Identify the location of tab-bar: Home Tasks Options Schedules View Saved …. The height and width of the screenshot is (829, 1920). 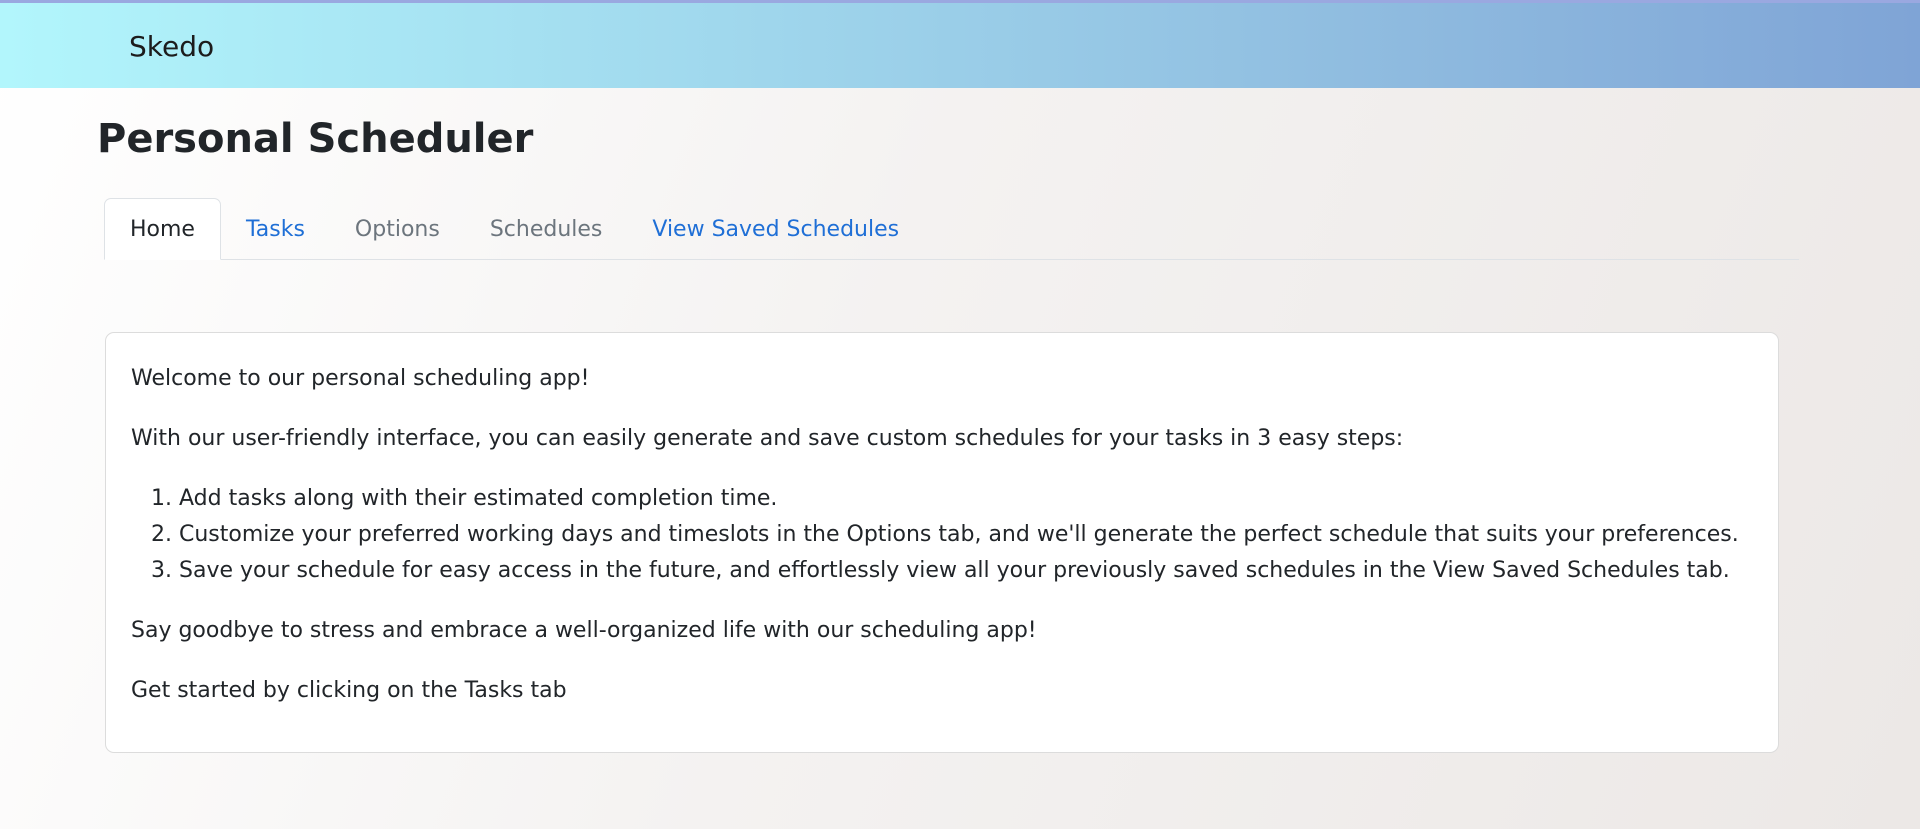
(951, 229).